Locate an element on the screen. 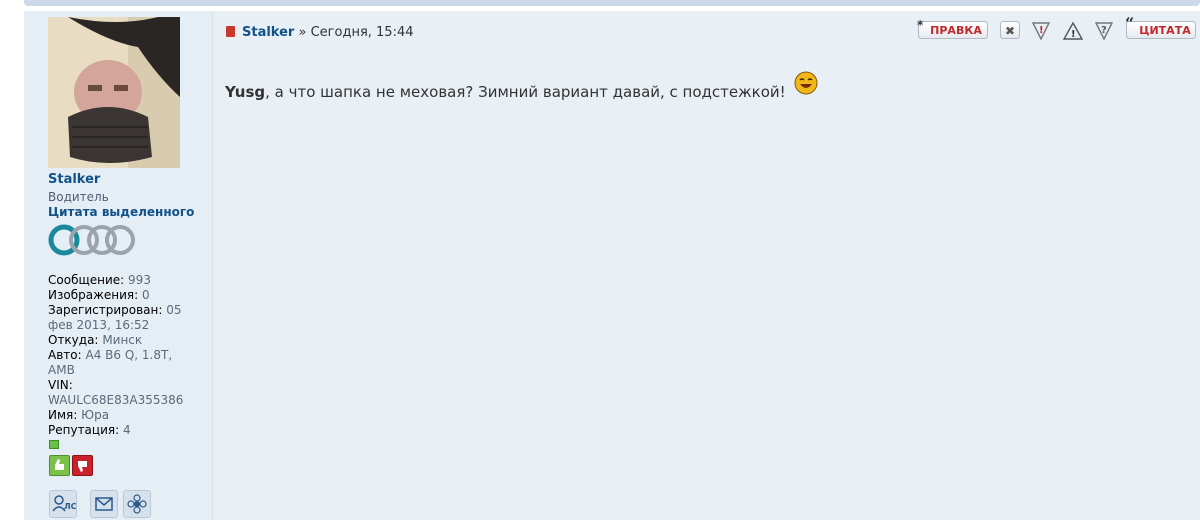  warning-icon: ! is located at coordinates (1073, 30).